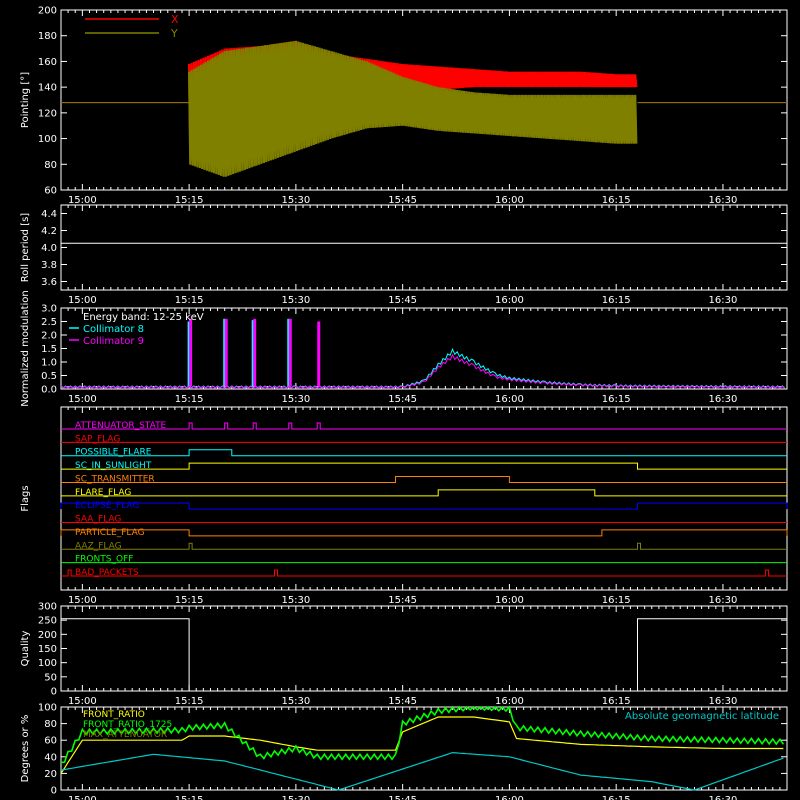 This screenshot has width=800, height=800. What do you see at coordinates (25, 100) in the screenshot?
I see `y-axis-label: Pointing [°]` at bounding box center [25, 100].